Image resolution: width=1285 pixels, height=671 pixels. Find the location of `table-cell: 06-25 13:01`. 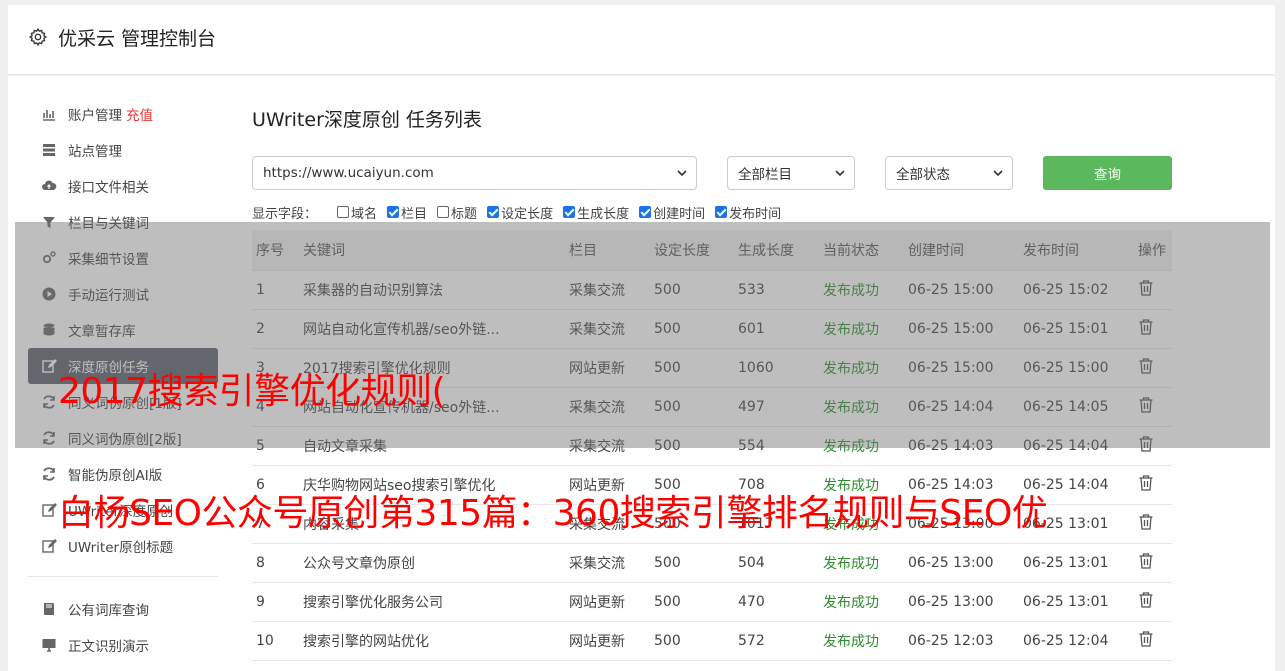

table-cell: 06-25 13:01 is located at coordinates (1076, 563).